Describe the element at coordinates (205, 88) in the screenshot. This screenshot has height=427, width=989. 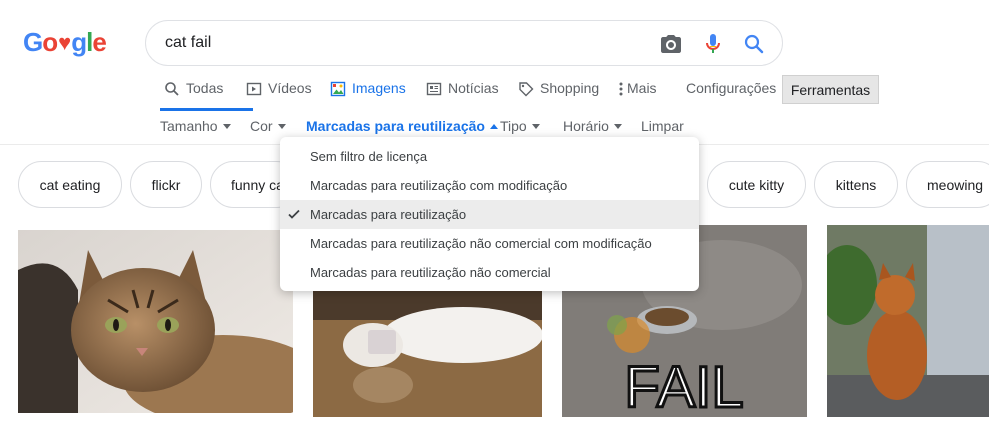
I see `tab-label: Todas` at that location.